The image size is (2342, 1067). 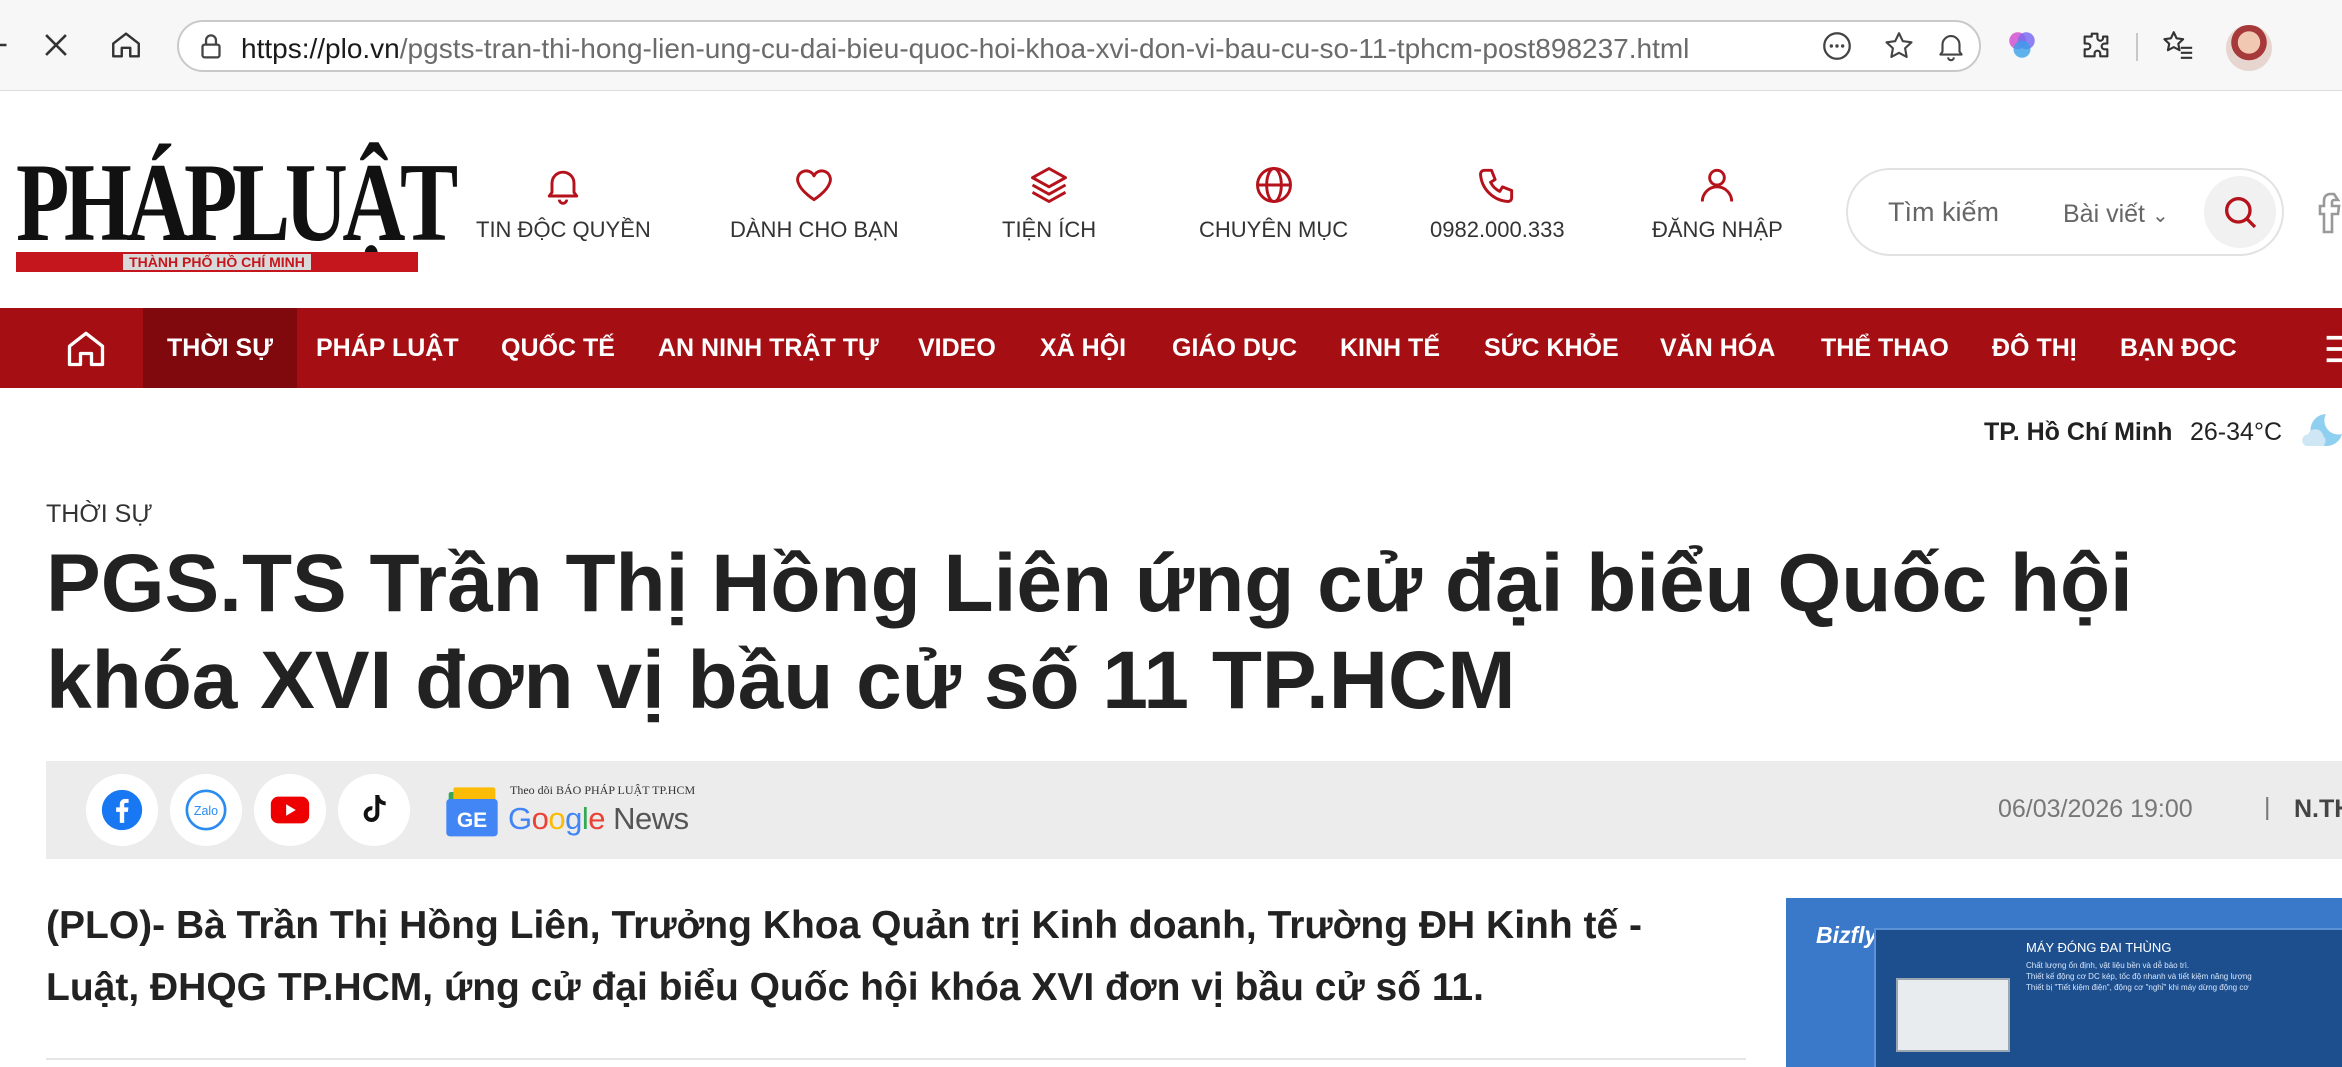 I want to click on avatar, so click(x=2249, y=48).